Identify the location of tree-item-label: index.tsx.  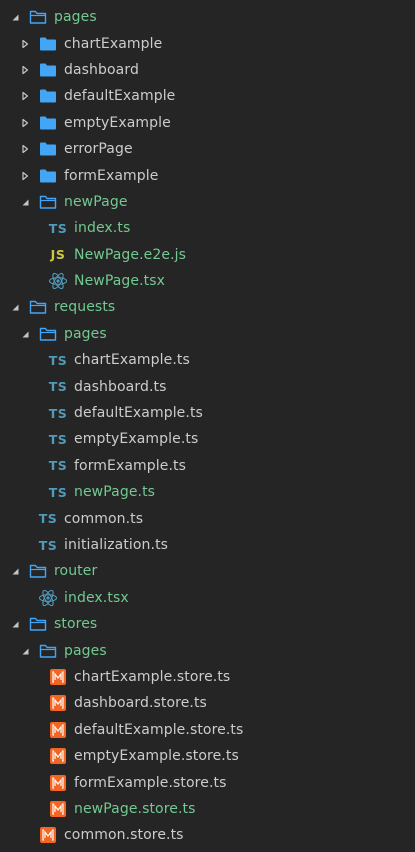
(96, 597).